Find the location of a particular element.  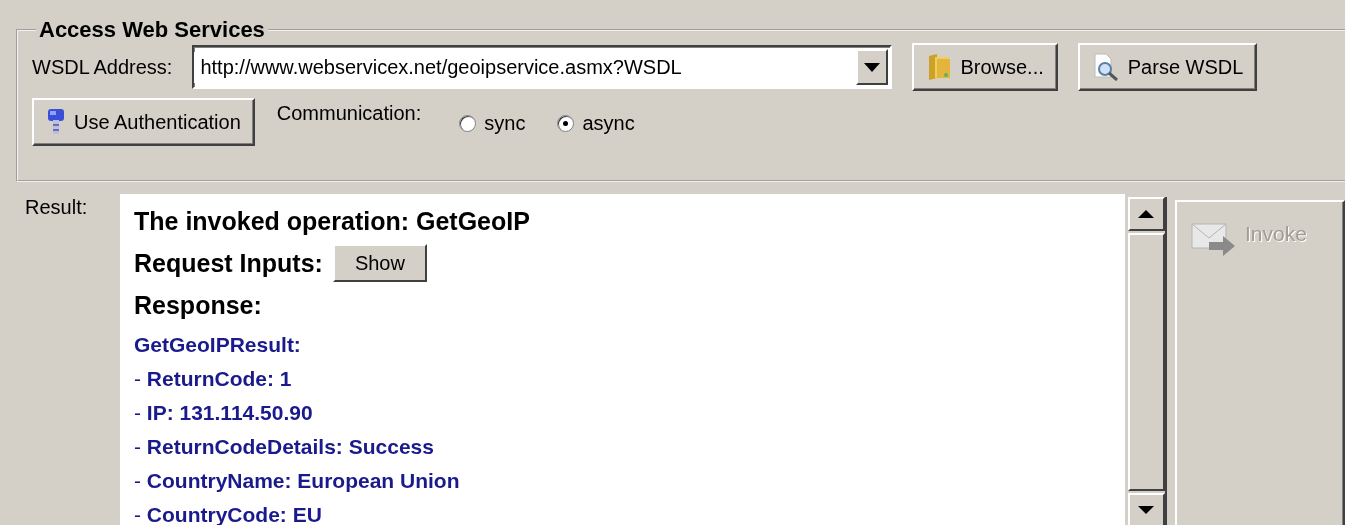

address-combo: http://www.webservicex.net/geoipservice.asmx?WSDL is located at coordinates (542, 67).